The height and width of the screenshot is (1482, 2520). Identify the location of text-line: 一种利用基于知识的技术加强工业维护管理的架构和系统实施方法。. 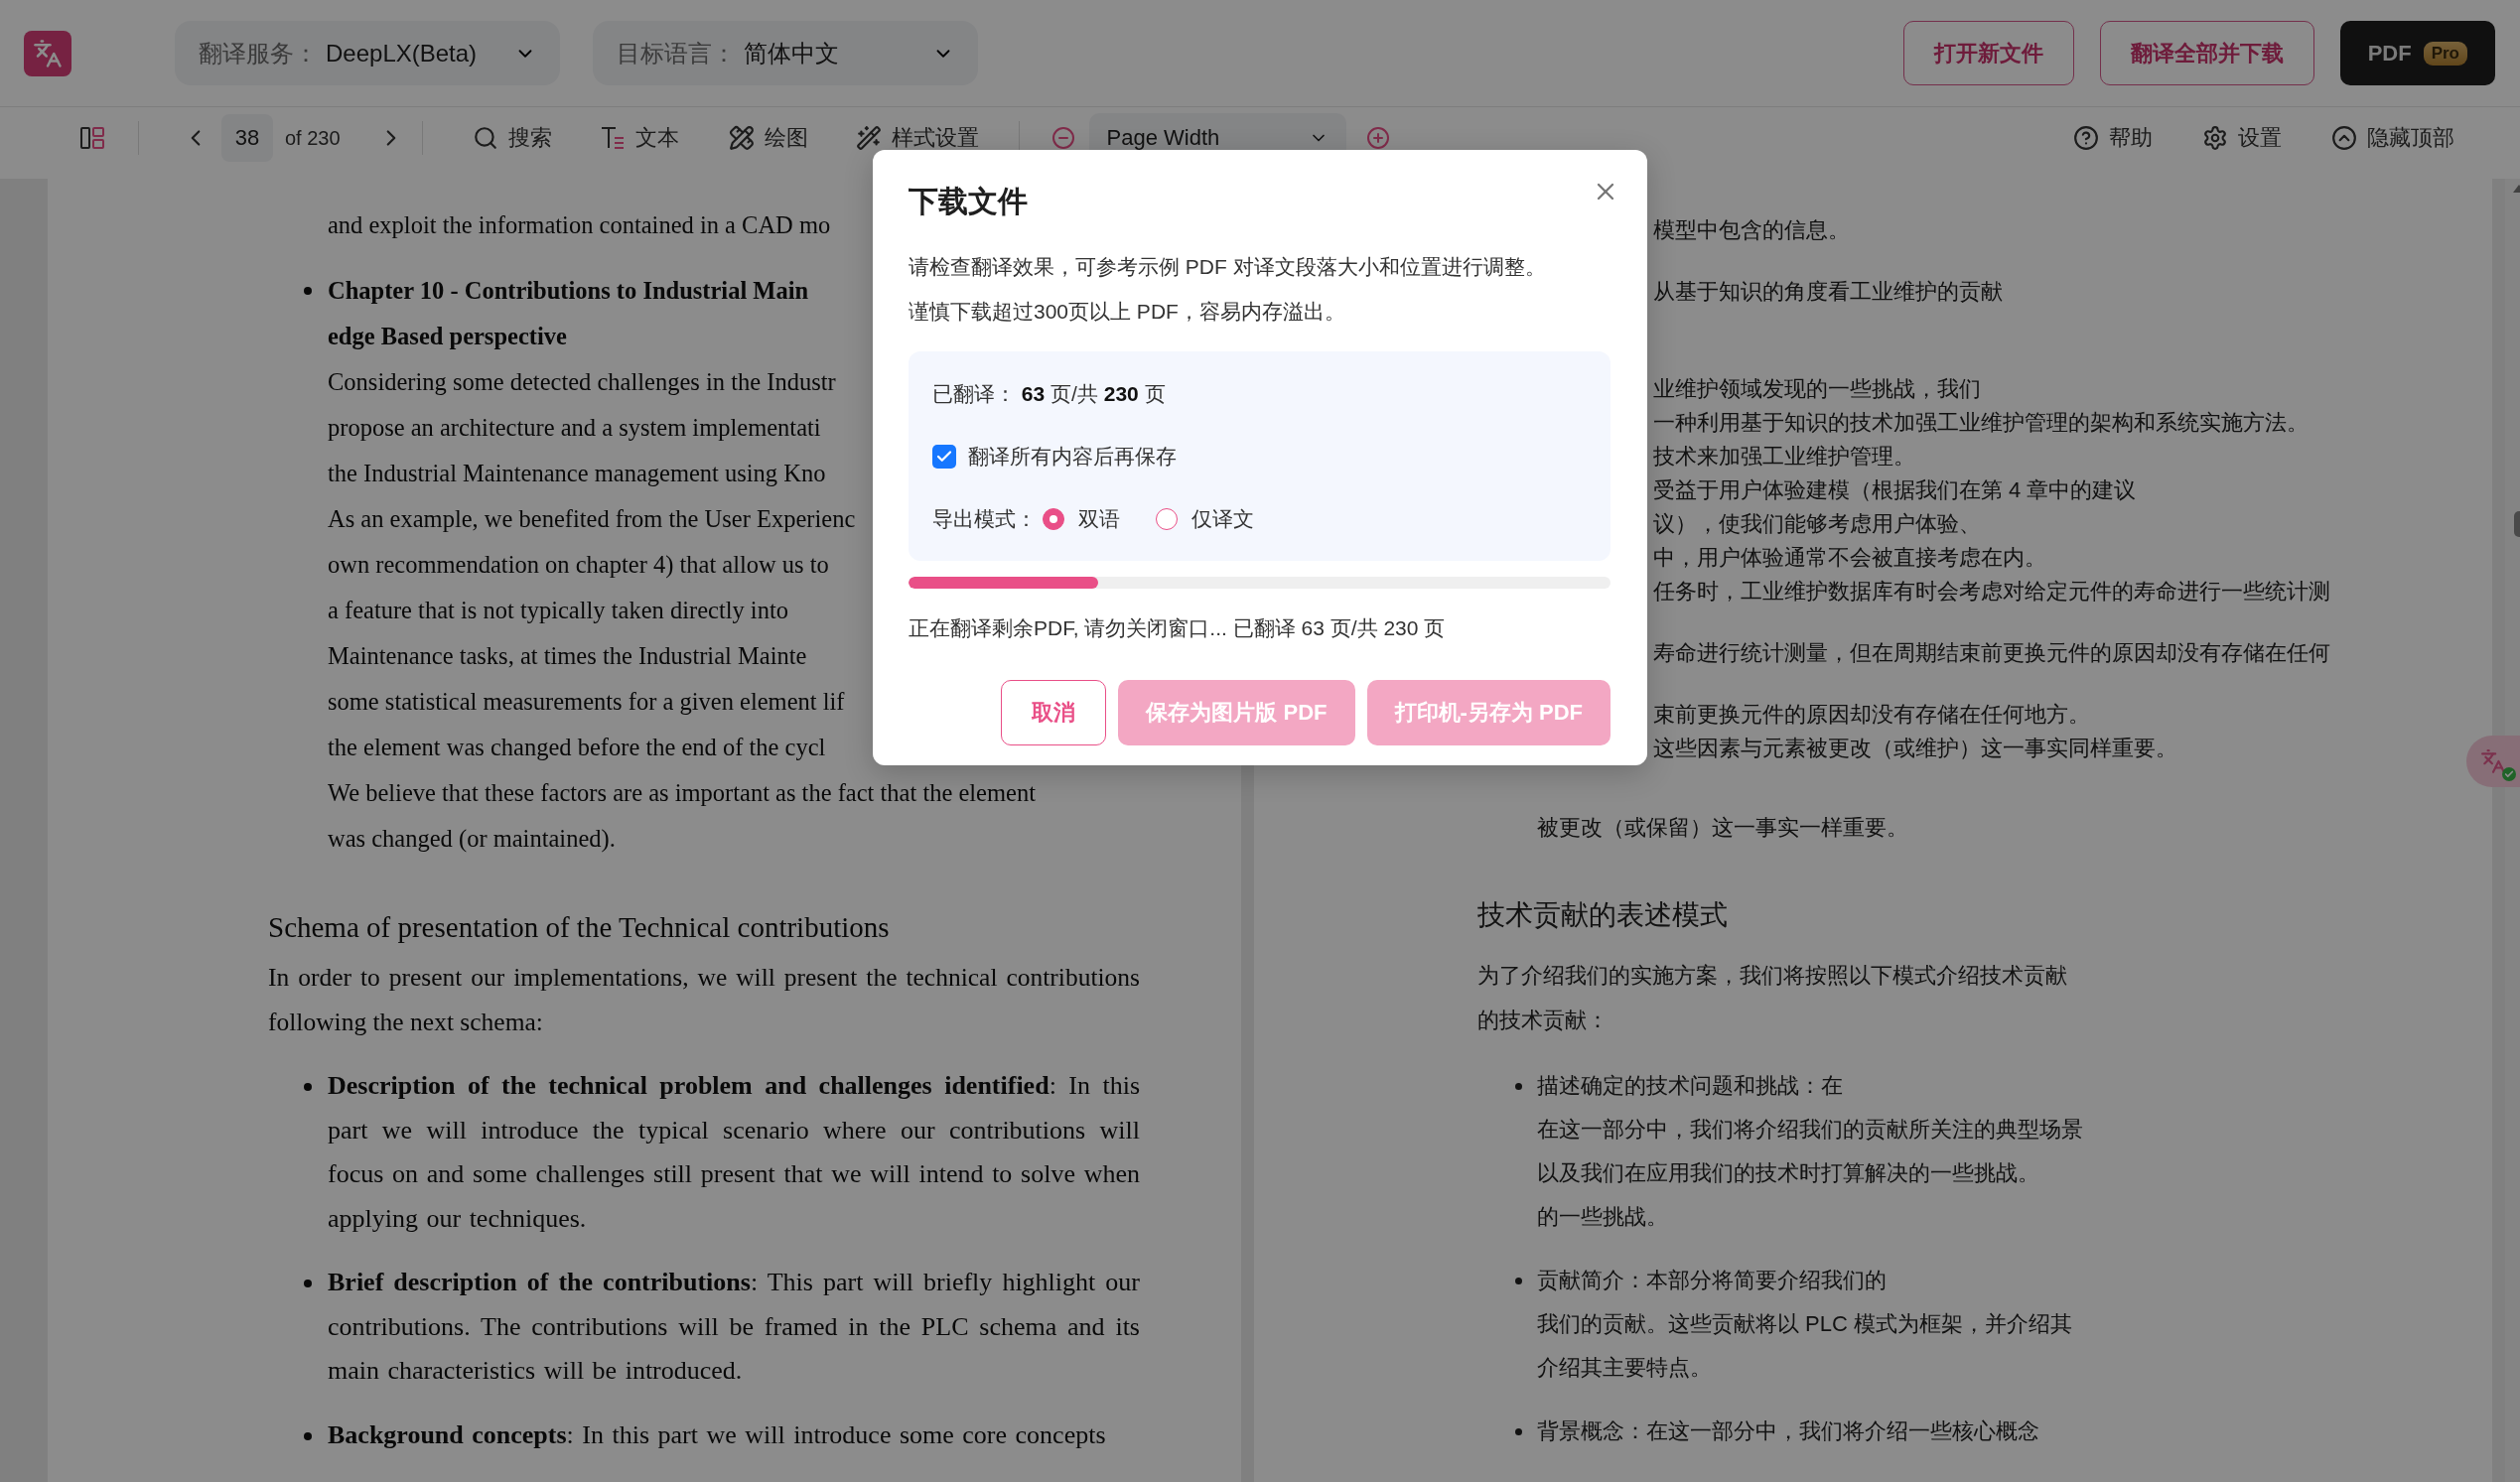
(1981, 423).